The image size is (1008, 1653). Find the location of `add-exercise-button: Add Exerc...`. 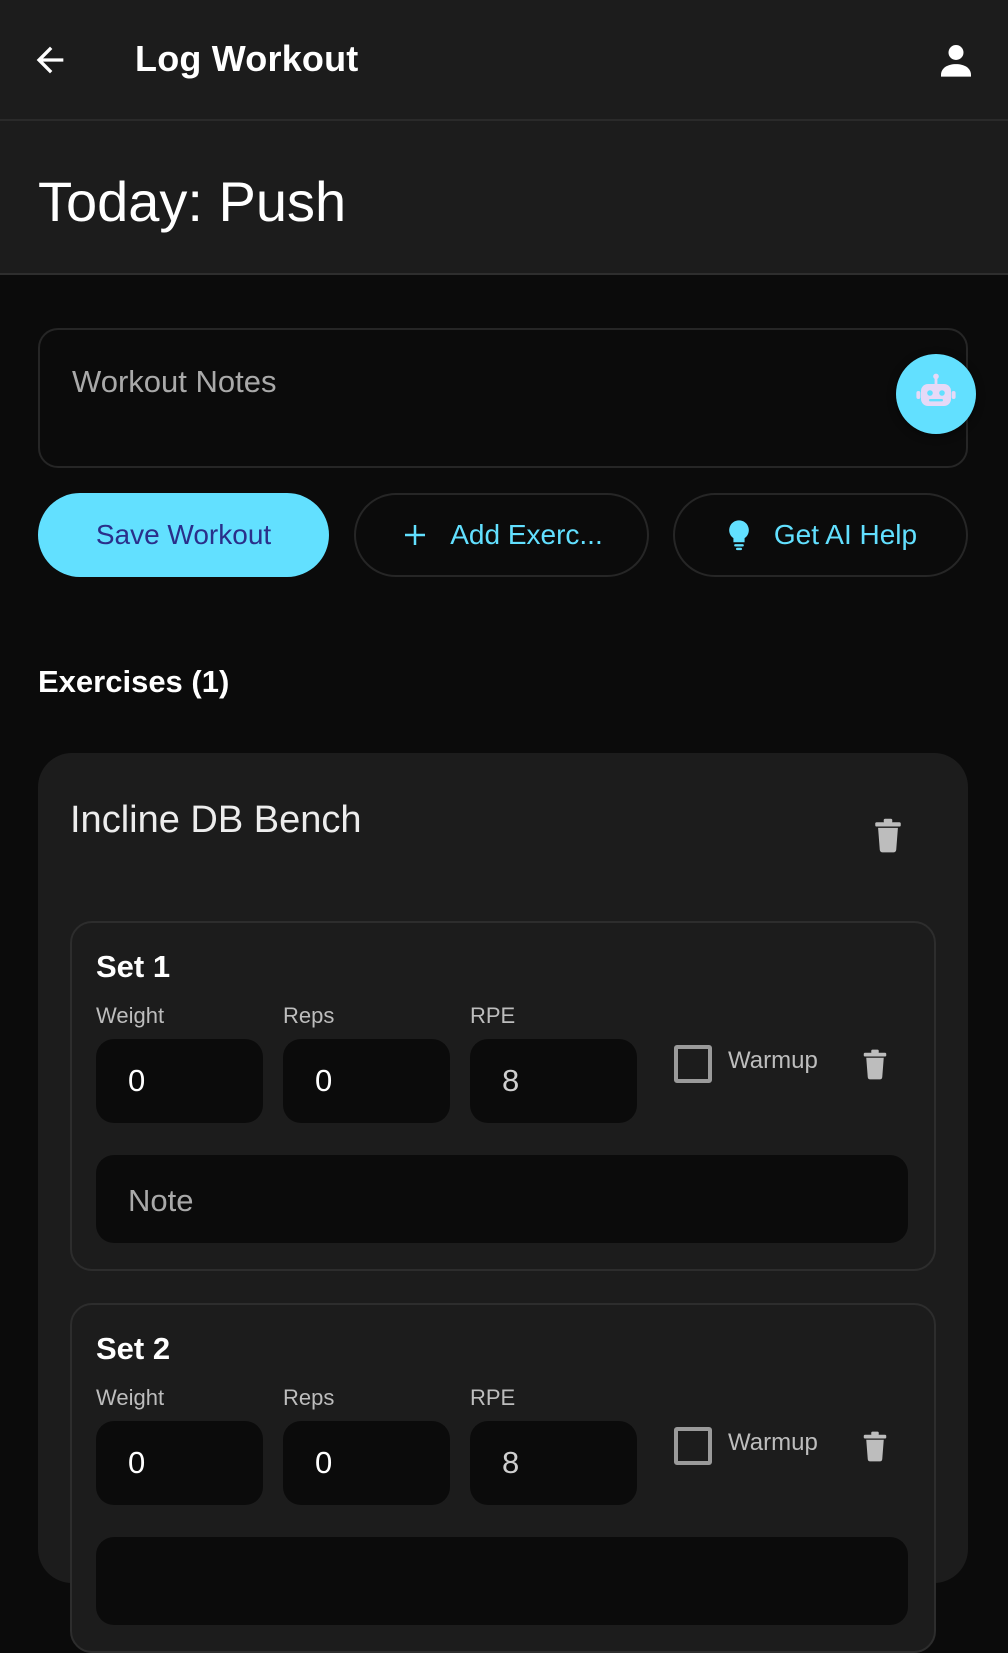

add-exercise-button: Add Exerc... is located at coordinates (501, 535).